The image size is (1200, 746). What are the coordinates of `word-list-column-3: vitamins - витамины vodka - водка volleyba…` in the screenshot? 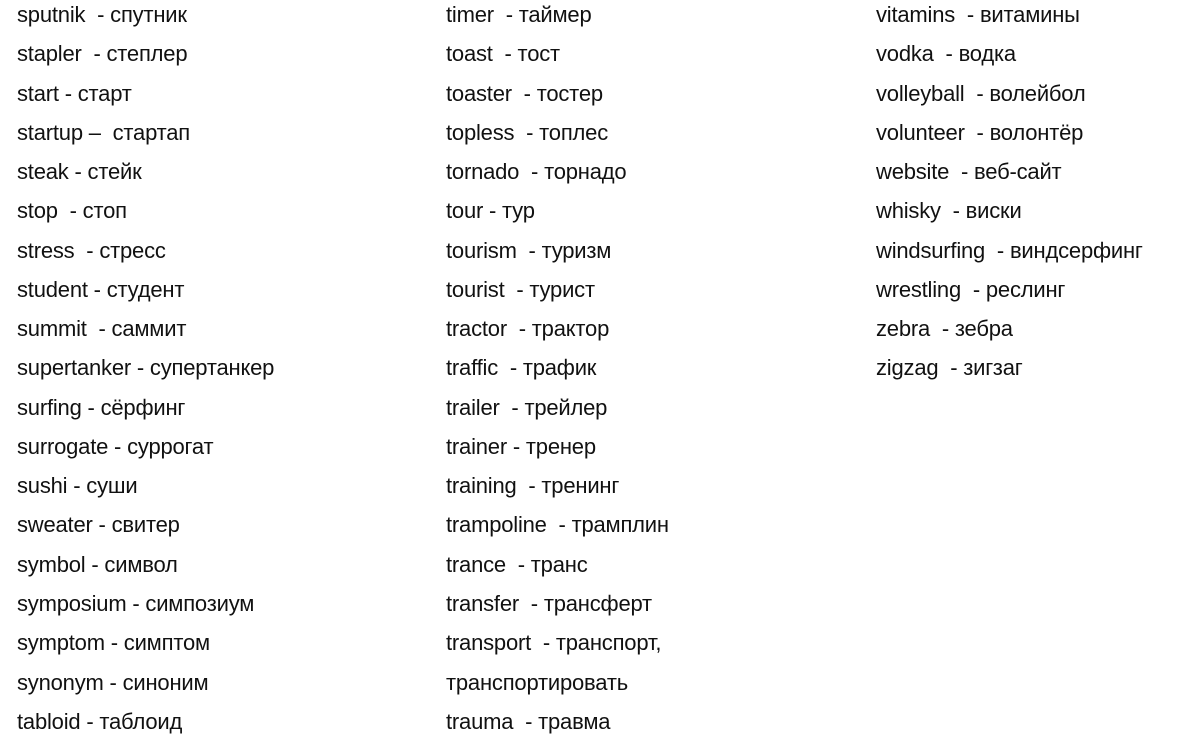 It's located at (1009, 196).